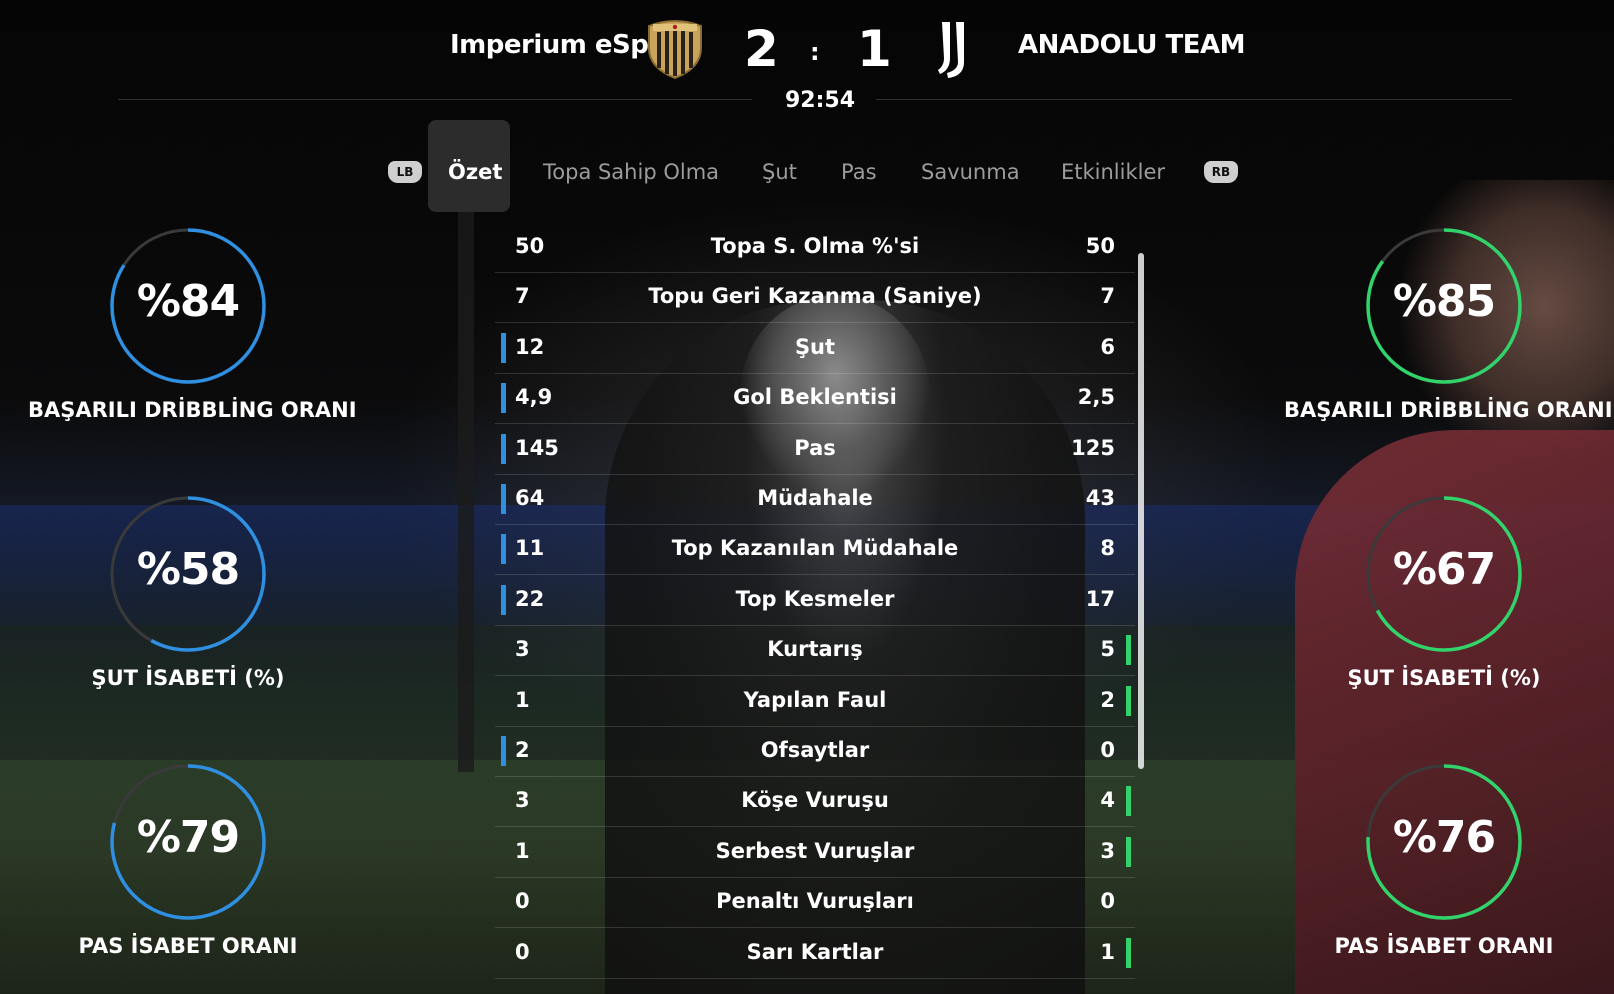 The image size is (1614, 994). I want to click on stat-label: Gol Beklentisi, so click(815, 397).